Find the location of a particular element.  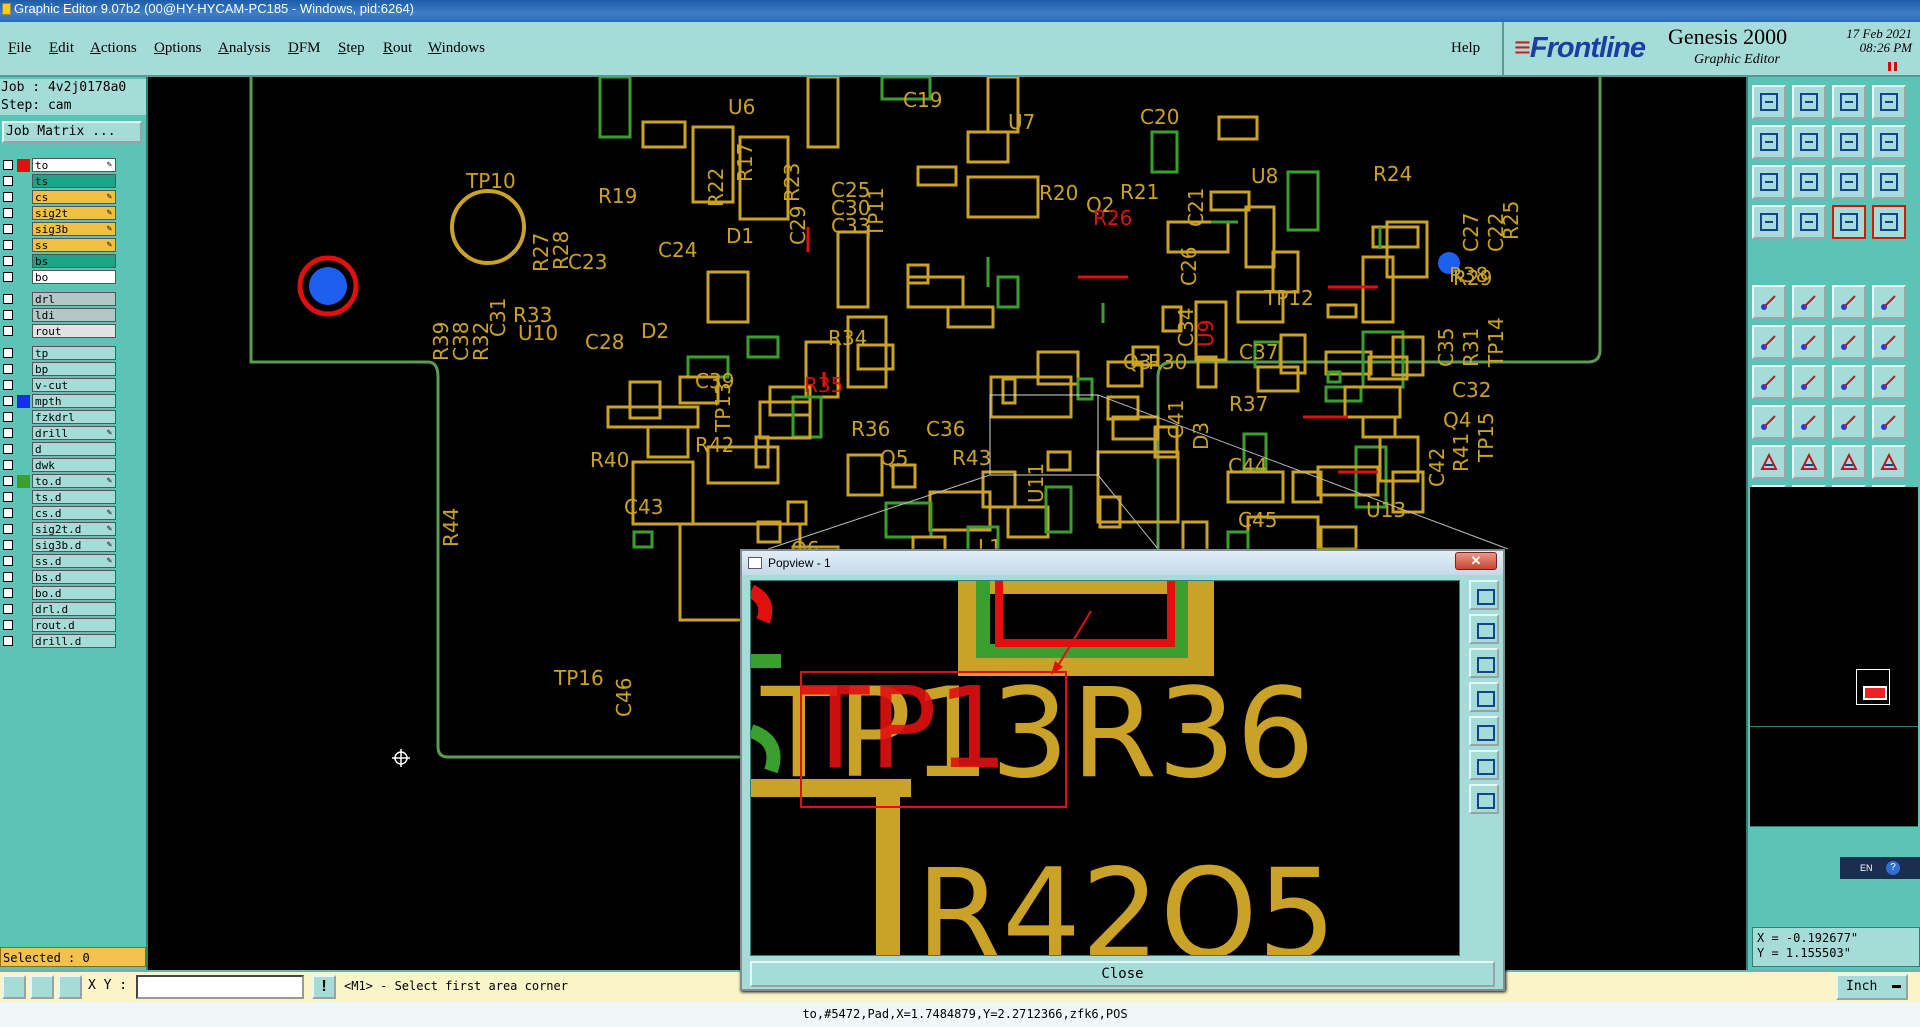

layer-name: bs.d is located at coordinates (74, 577).